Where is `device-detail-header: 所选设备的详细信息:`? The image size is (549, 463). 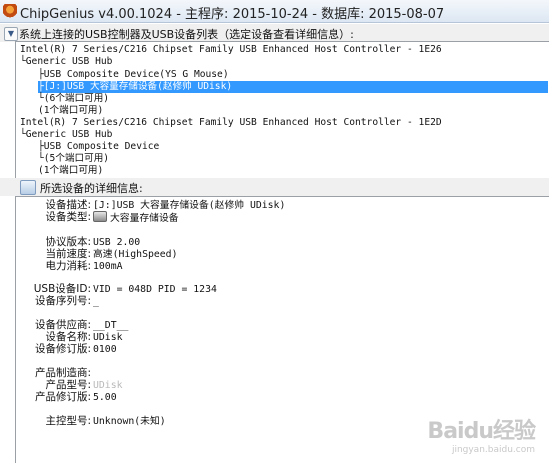 device-detail-header: 所选设备的详细信息: is located at coordinates (274, 187).